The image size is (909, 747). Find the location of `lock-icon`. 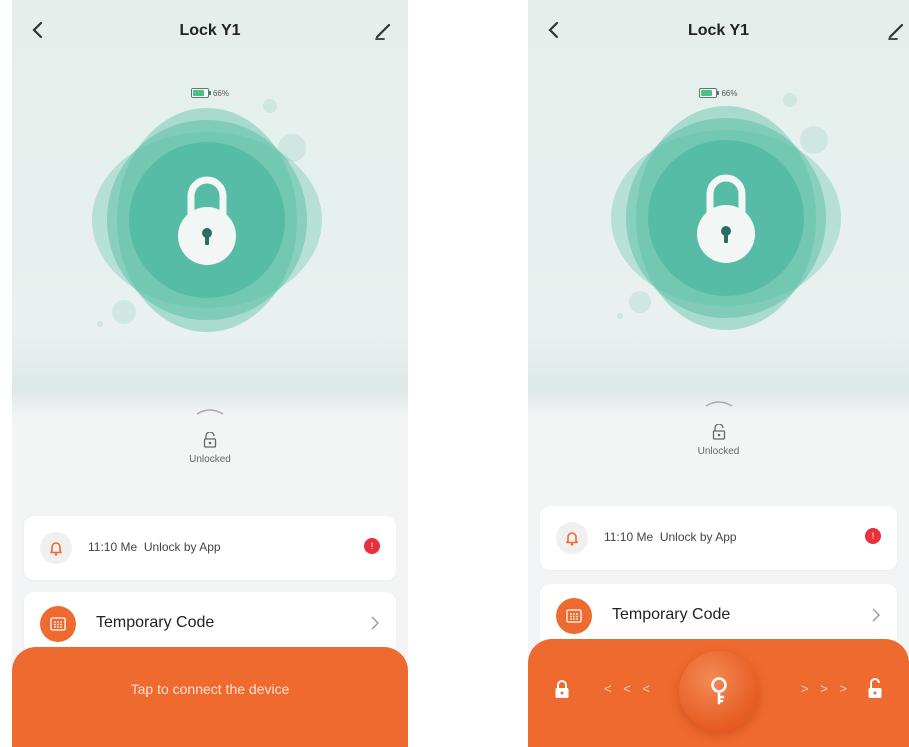

lock-icon is located at coordinates (562, 689).